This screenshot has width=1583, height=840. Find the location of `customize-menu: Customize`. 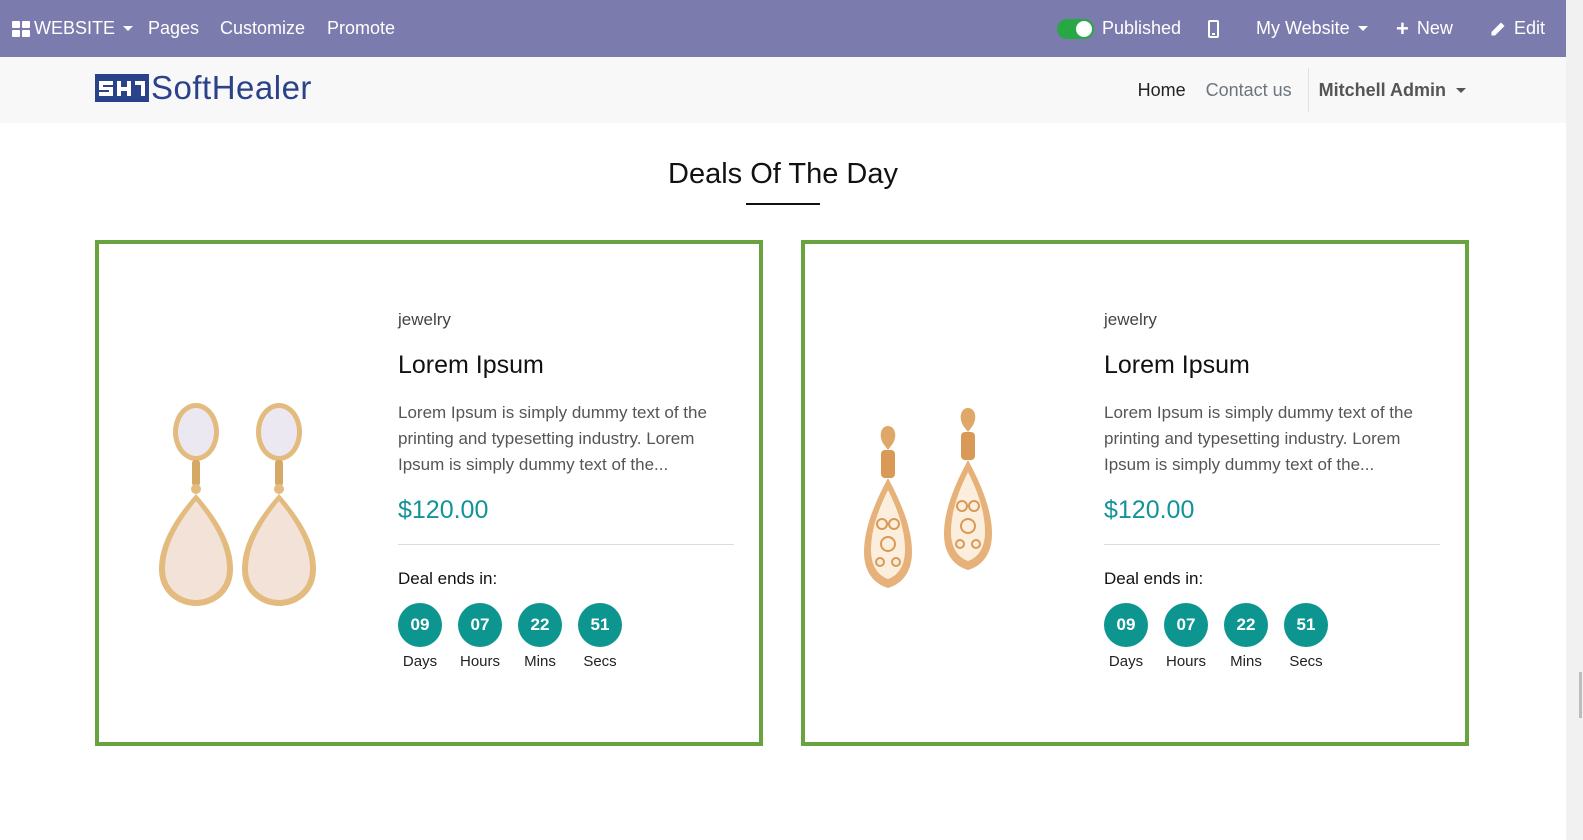

customize-menu: Customize is located at coordinates (262, 28).